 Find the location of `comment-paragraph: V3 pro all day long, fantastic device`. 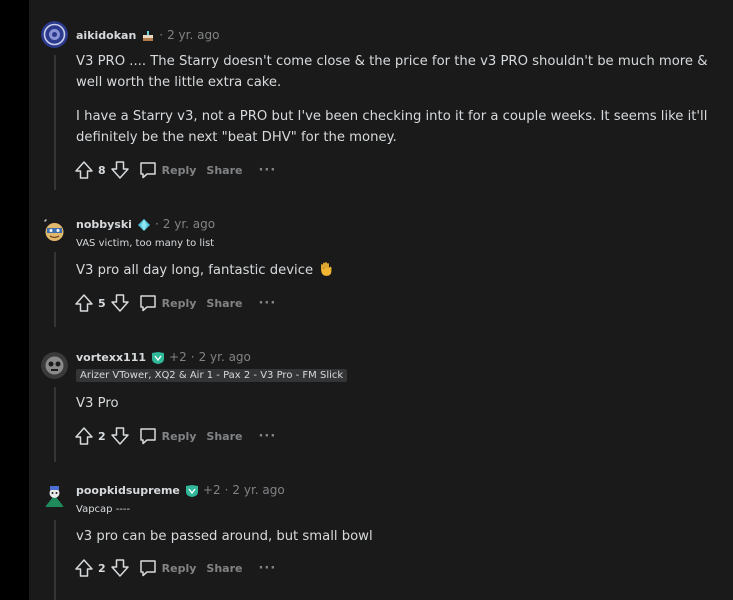

comment-paragraph: V3 pro all day long, fantastic device is located at coordinates (195, 270).